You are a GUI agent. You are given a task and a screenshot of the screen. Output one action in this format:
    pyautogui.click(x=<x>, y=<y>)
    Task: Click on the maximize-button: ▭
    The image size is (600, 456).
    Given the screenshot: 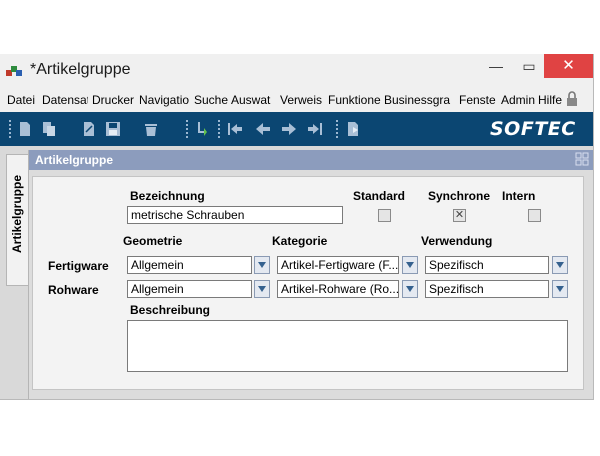 What is the action you would take?
    pyautogui.click(x=529, y=66)
    